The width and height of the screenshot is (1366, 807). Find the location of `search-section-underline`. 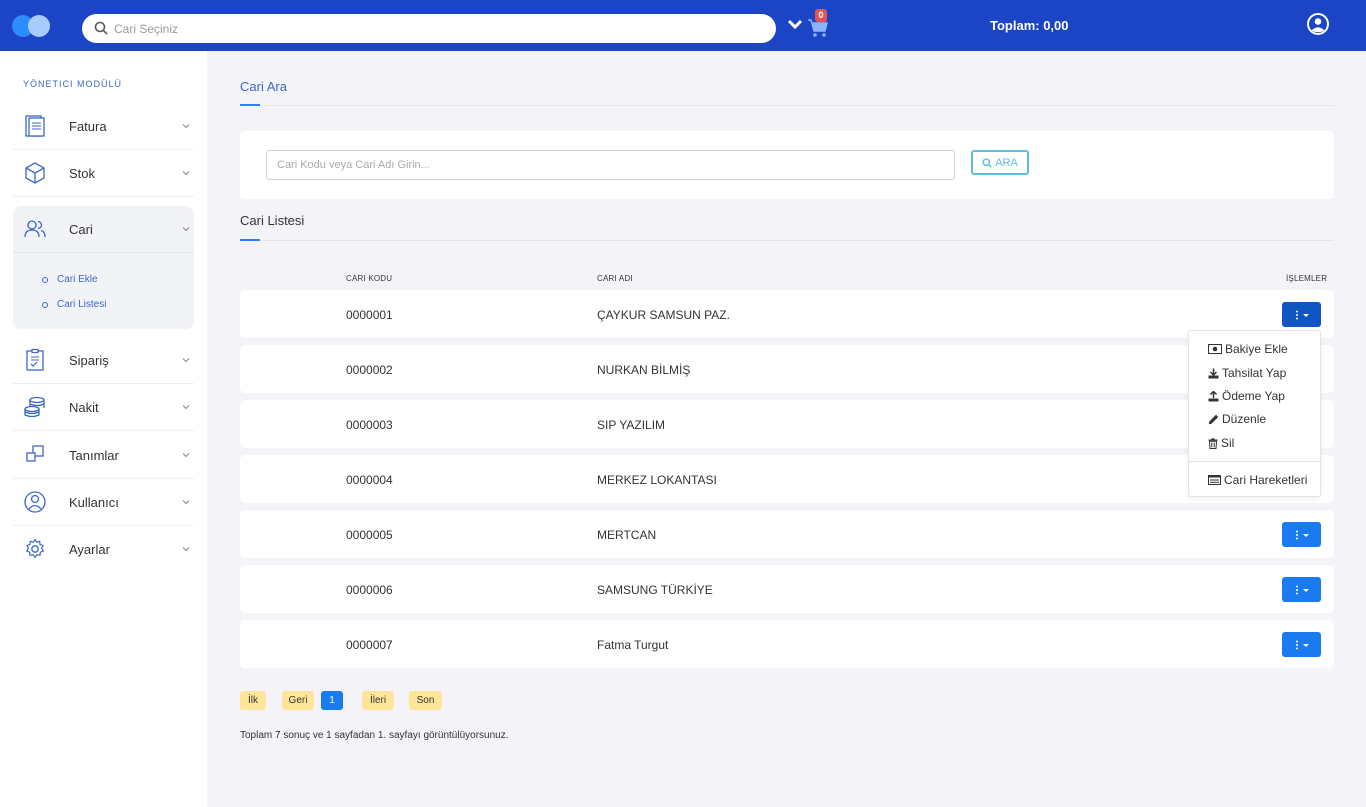

search-section-underline is located at coordinates (250, 105).